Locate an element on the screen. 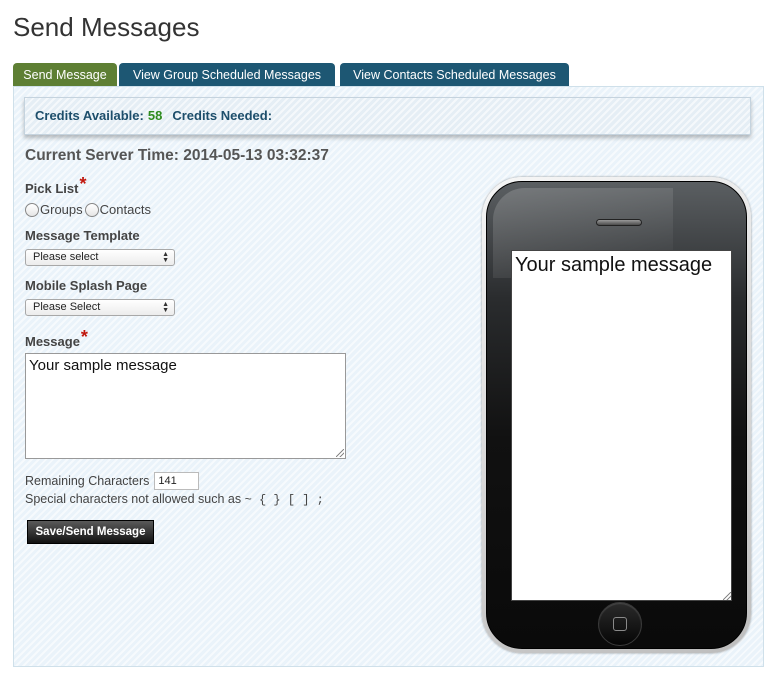 The height and width of the screenshot is (686, 781). preview-message: Your sample message is located at coordinates (614, 265).